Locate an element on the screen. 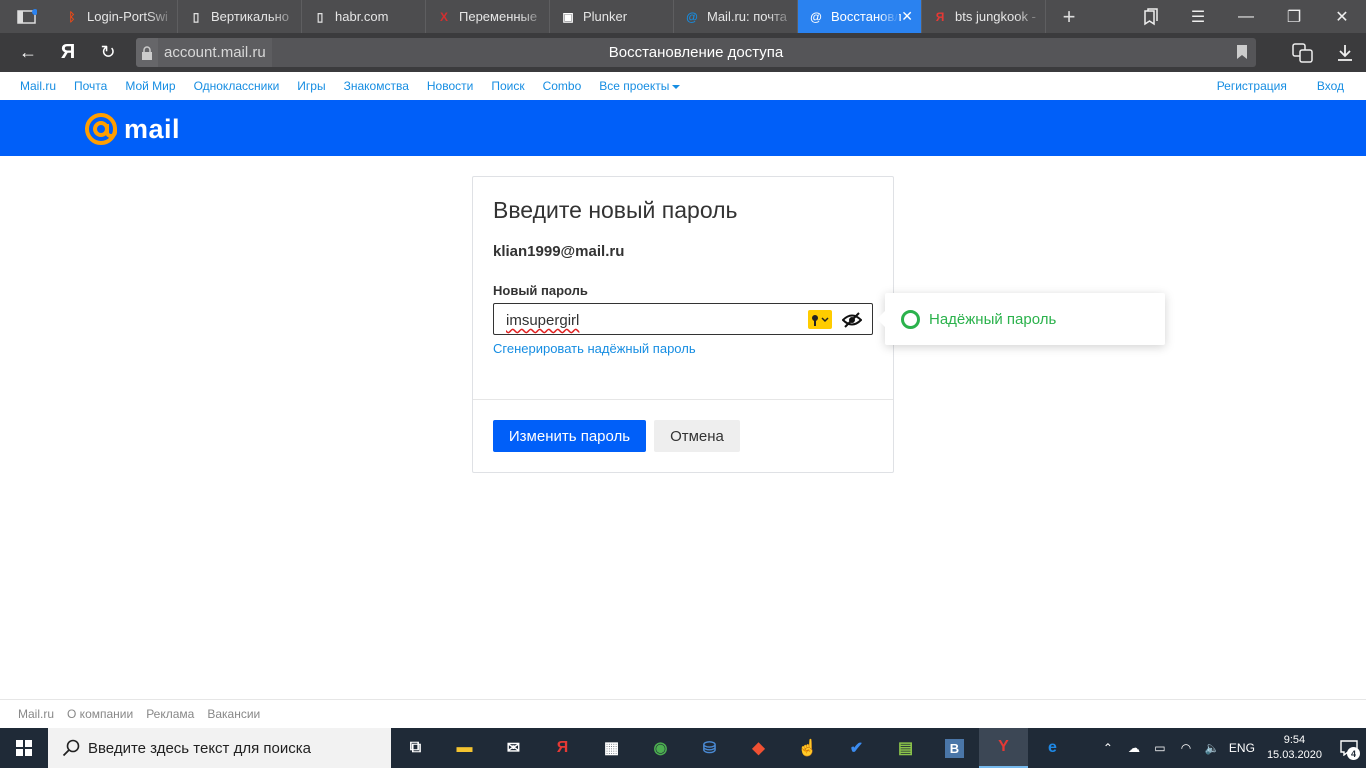 The width and height of the screenshot is (1366, 768). url-field: account.mail.ru Восстановление доступа is located at coordinates (696, 52).